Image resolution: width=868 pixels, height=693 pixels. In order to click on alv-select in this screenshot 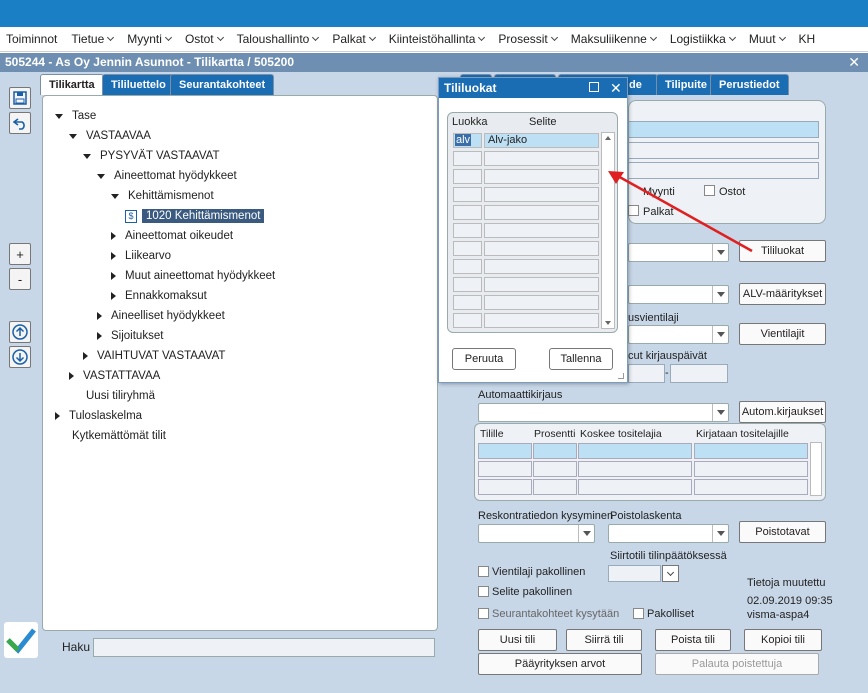, I will do `click(678, 294)`.